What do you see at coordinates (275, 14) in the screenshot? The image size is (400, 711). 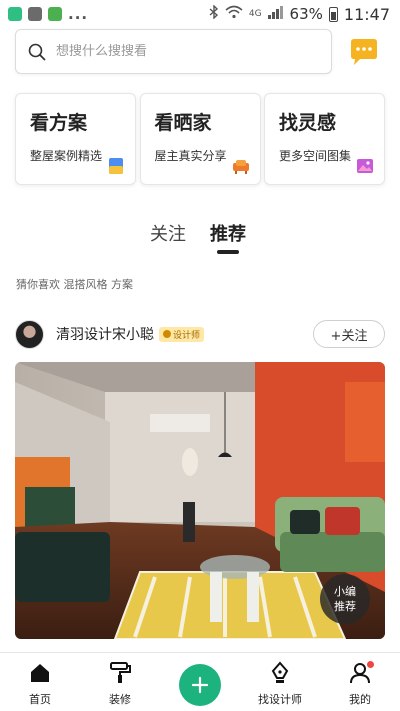 I see `signal-icon` at bounding box center [275, 14].